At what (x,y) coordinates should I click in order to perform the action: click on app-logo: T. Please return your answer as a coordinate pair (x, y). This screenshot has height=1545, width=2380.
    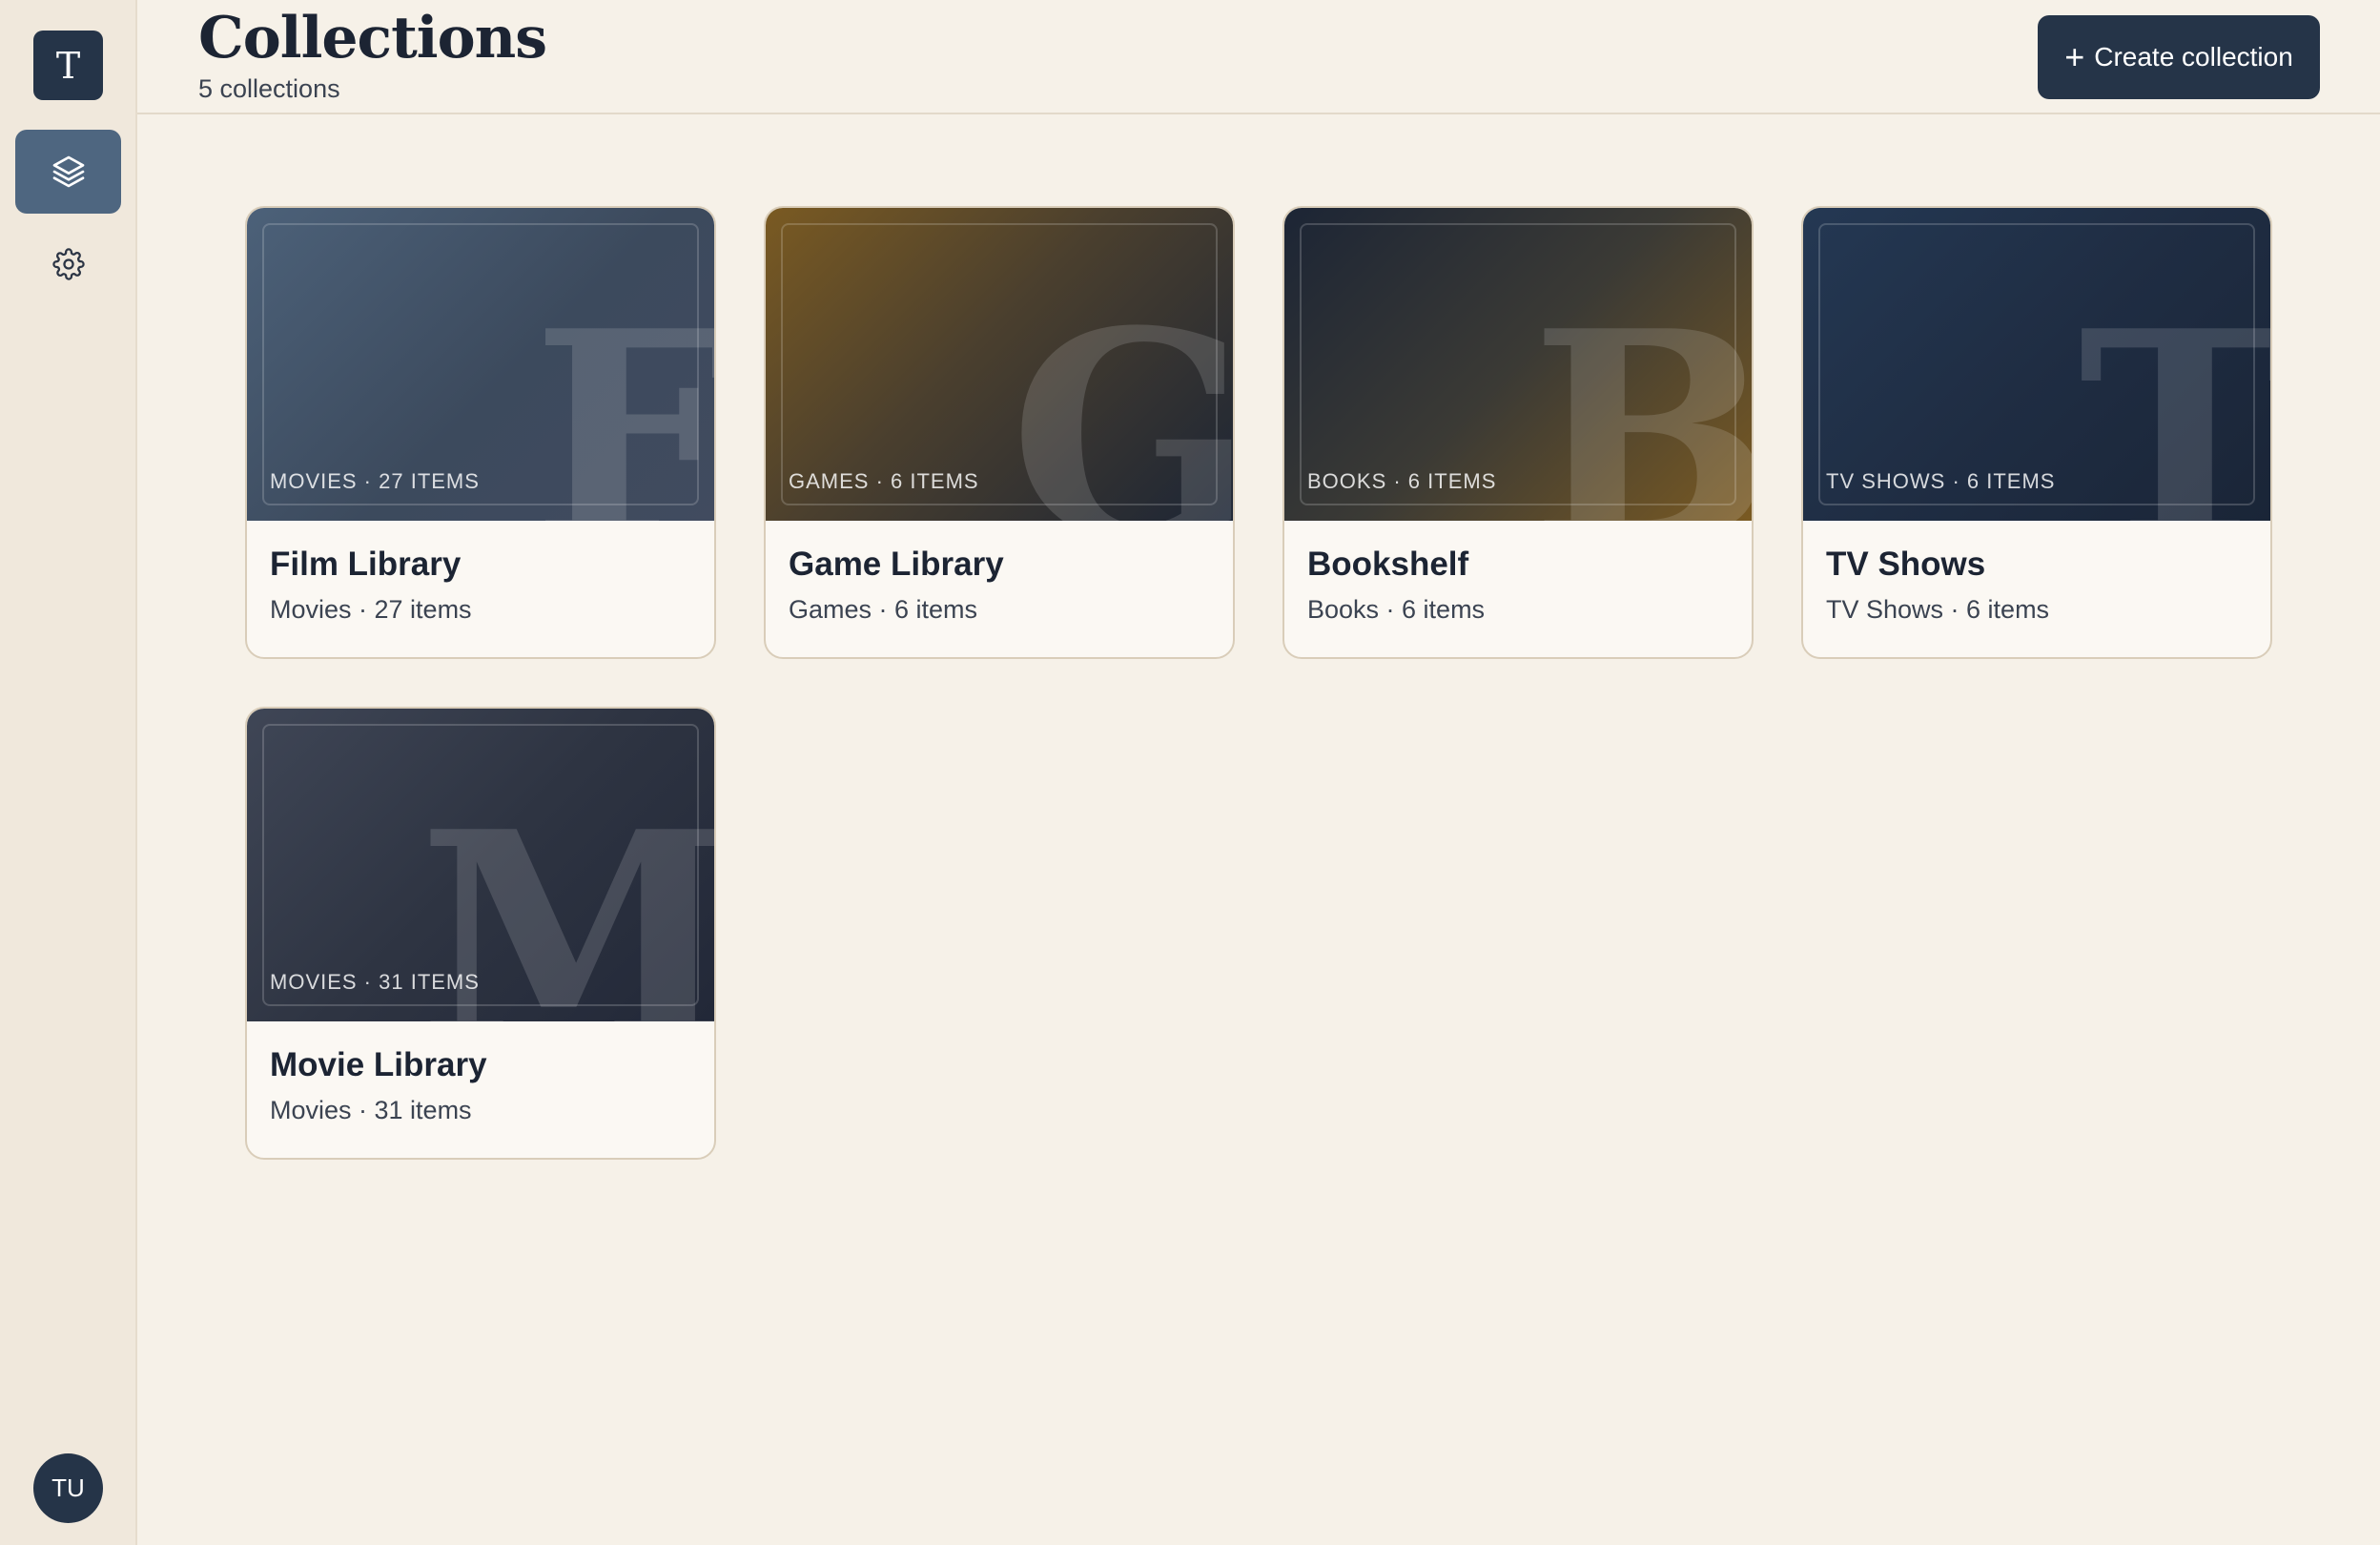
    Looking at the image, I should click on (68, 65).